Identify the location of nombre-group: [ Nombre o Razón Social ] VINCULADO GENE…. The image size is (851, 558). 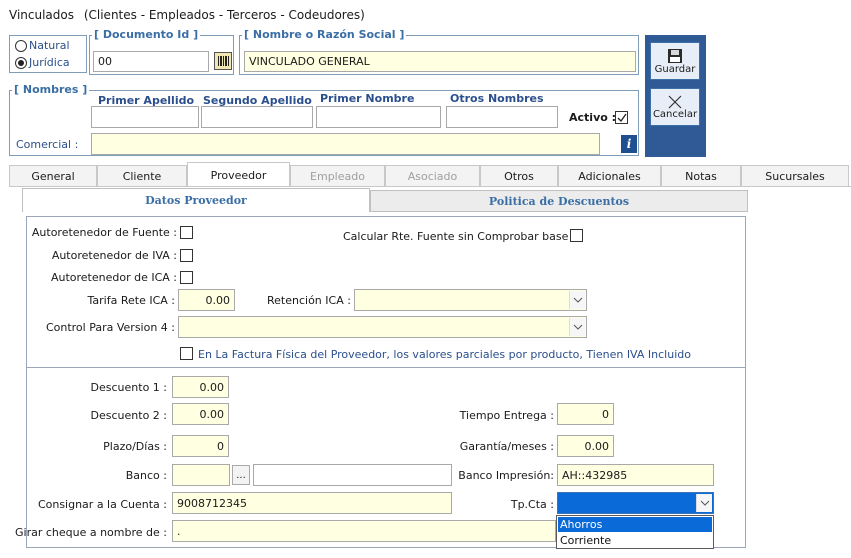
(439, 51).